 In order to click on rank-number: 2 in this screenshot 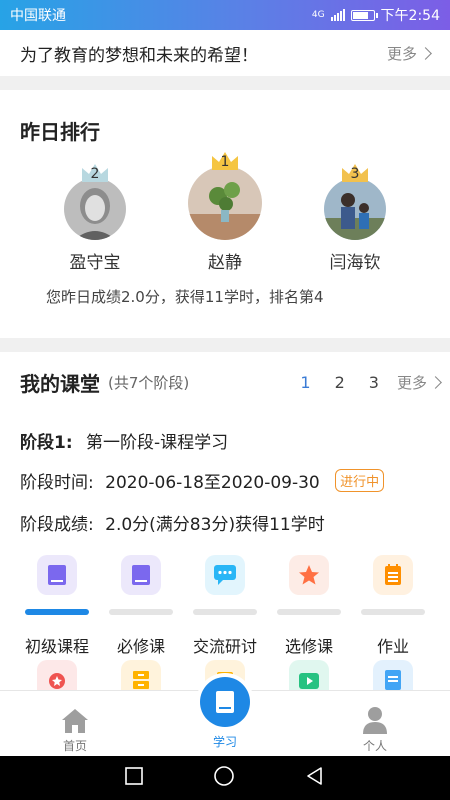, I will do `click(95, 174)`.